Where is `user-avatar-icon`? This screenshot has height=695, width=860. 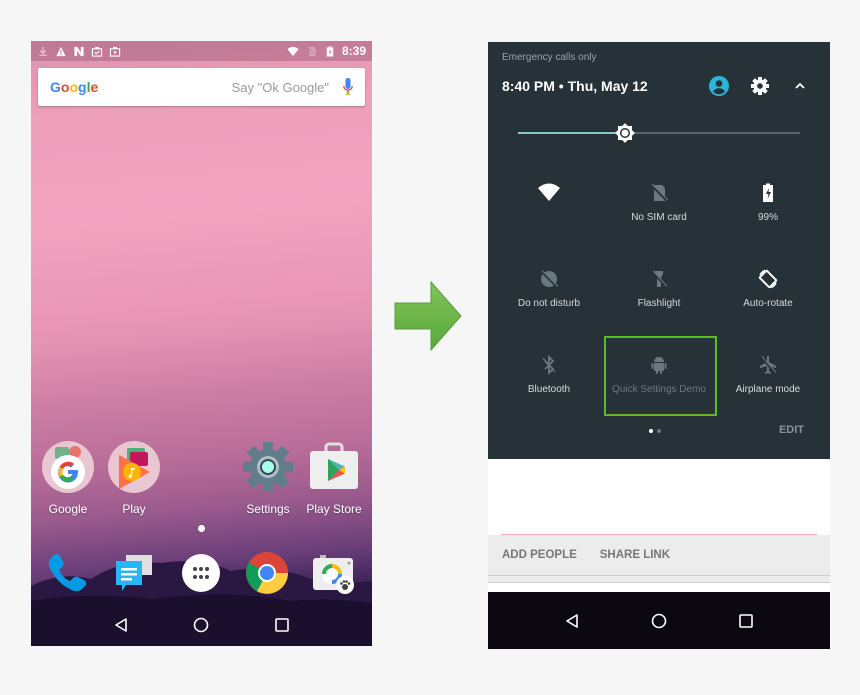 user-avatar-icon is located at coordinates (719, 86).